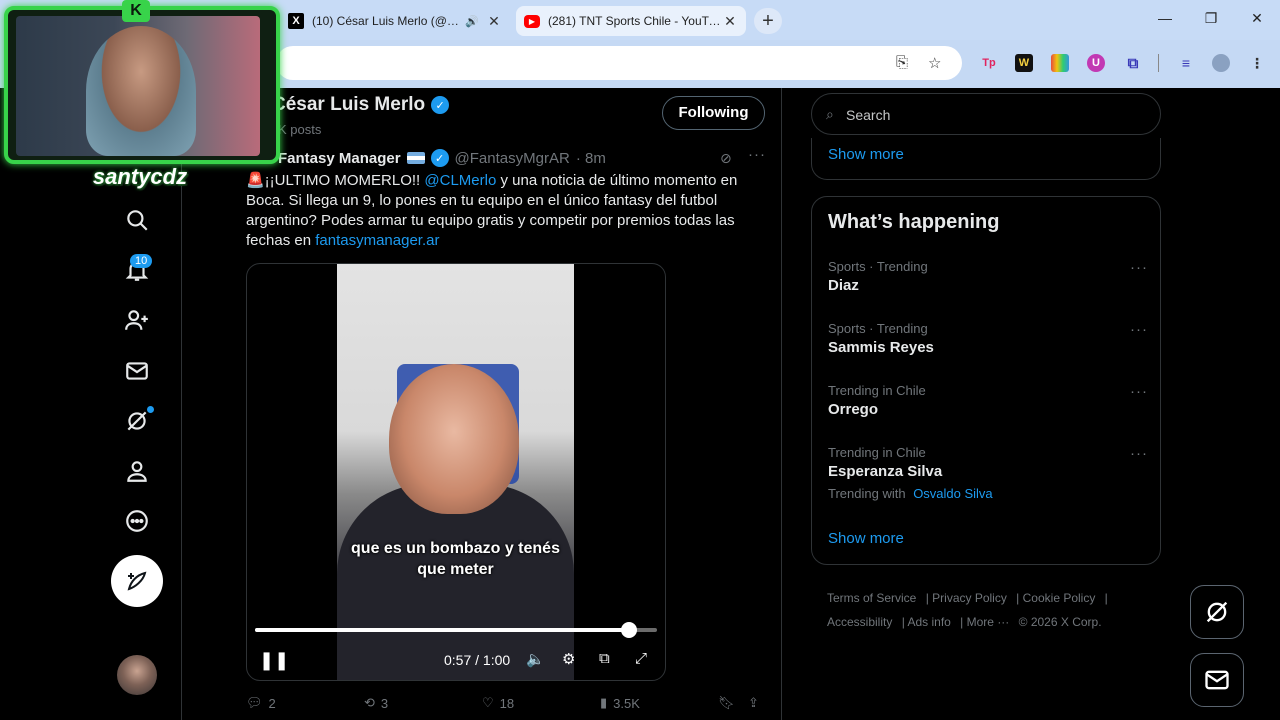  Describe the element at coordinates (460, 180) in the screenshot. I see `mention-link: @CLMerlo` at that location.